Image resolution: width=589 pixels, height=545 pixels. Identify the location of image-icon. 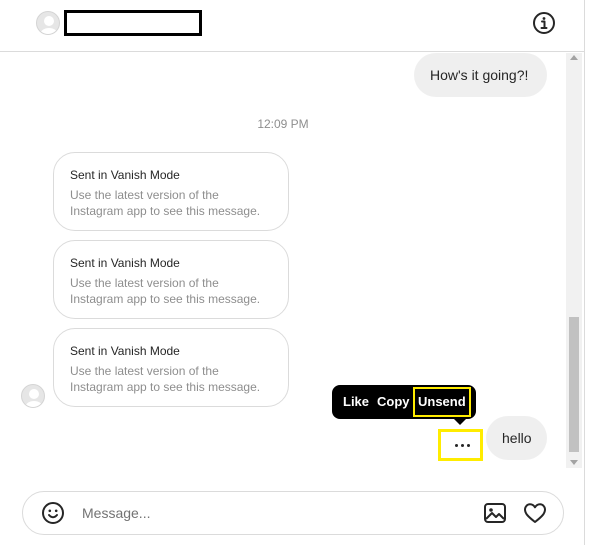
(495, 513).